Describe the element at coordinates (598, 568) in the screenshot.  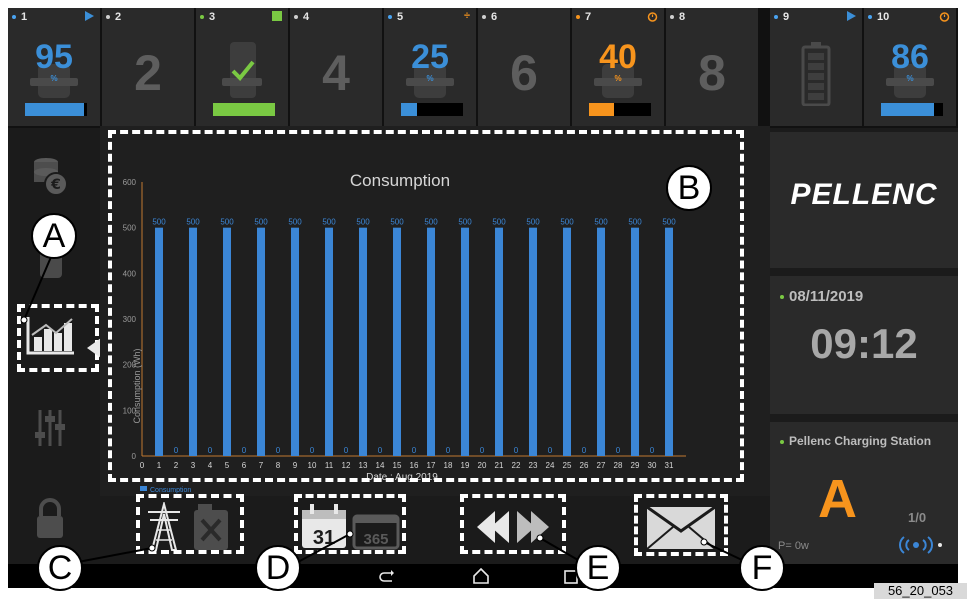
I see `callout-e: E` at that location.